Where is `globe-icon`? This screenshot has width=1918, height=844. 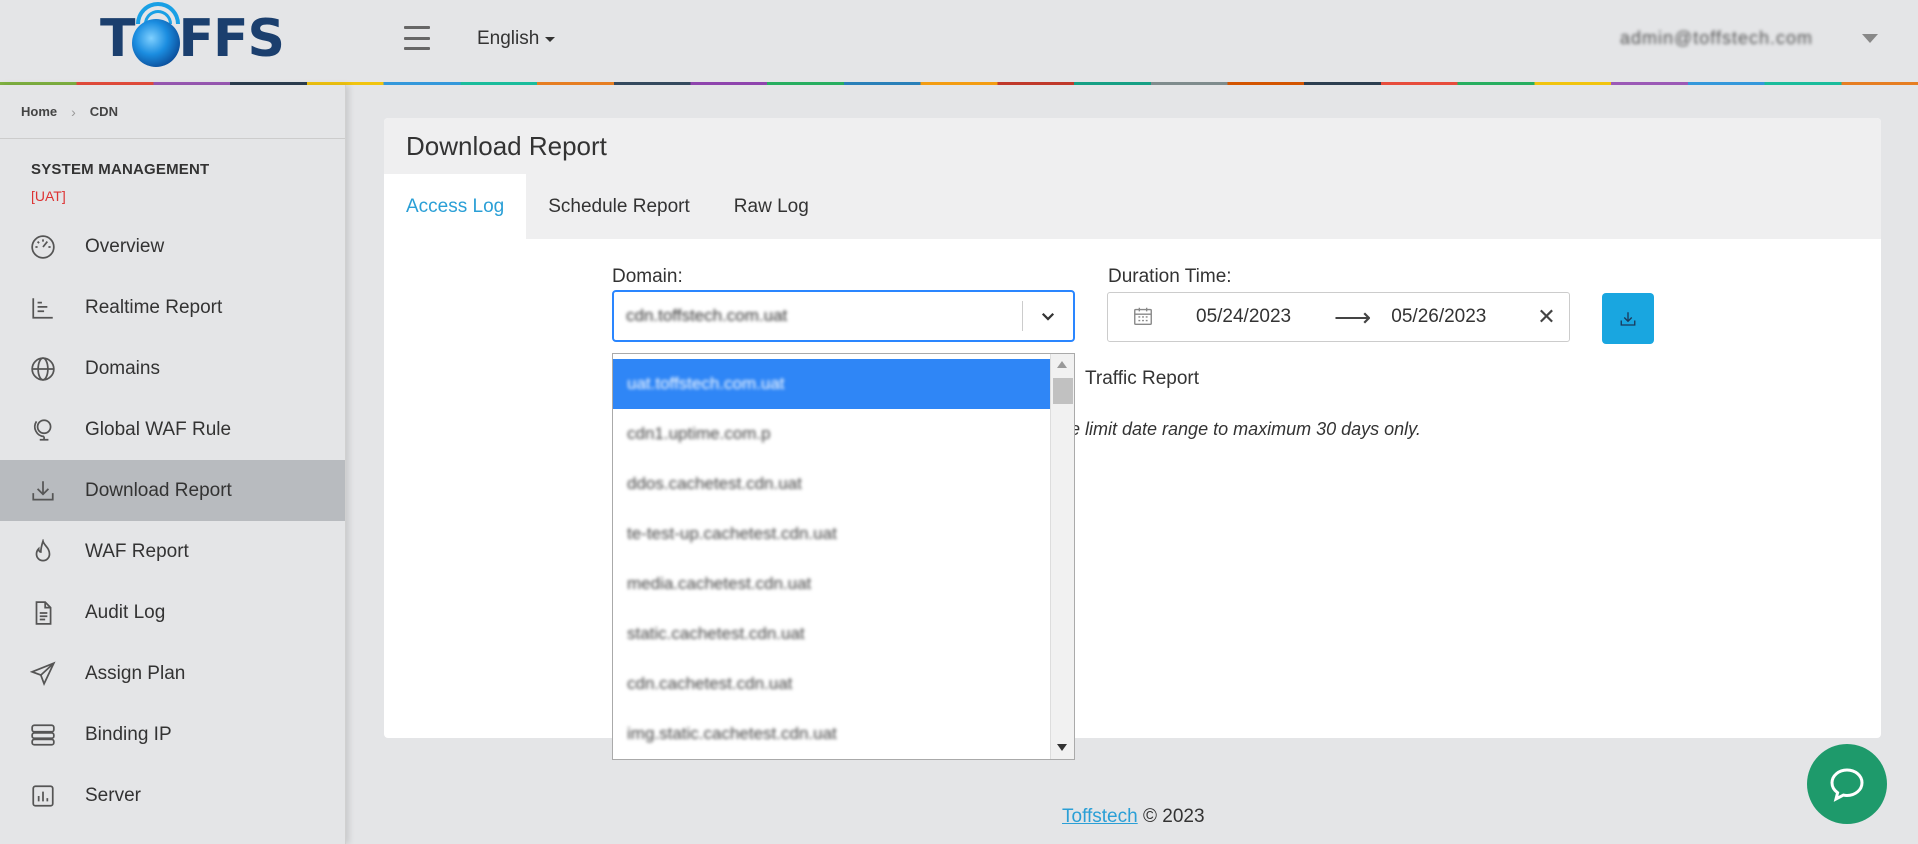
globe-icon is located at coordinates (43, 369).